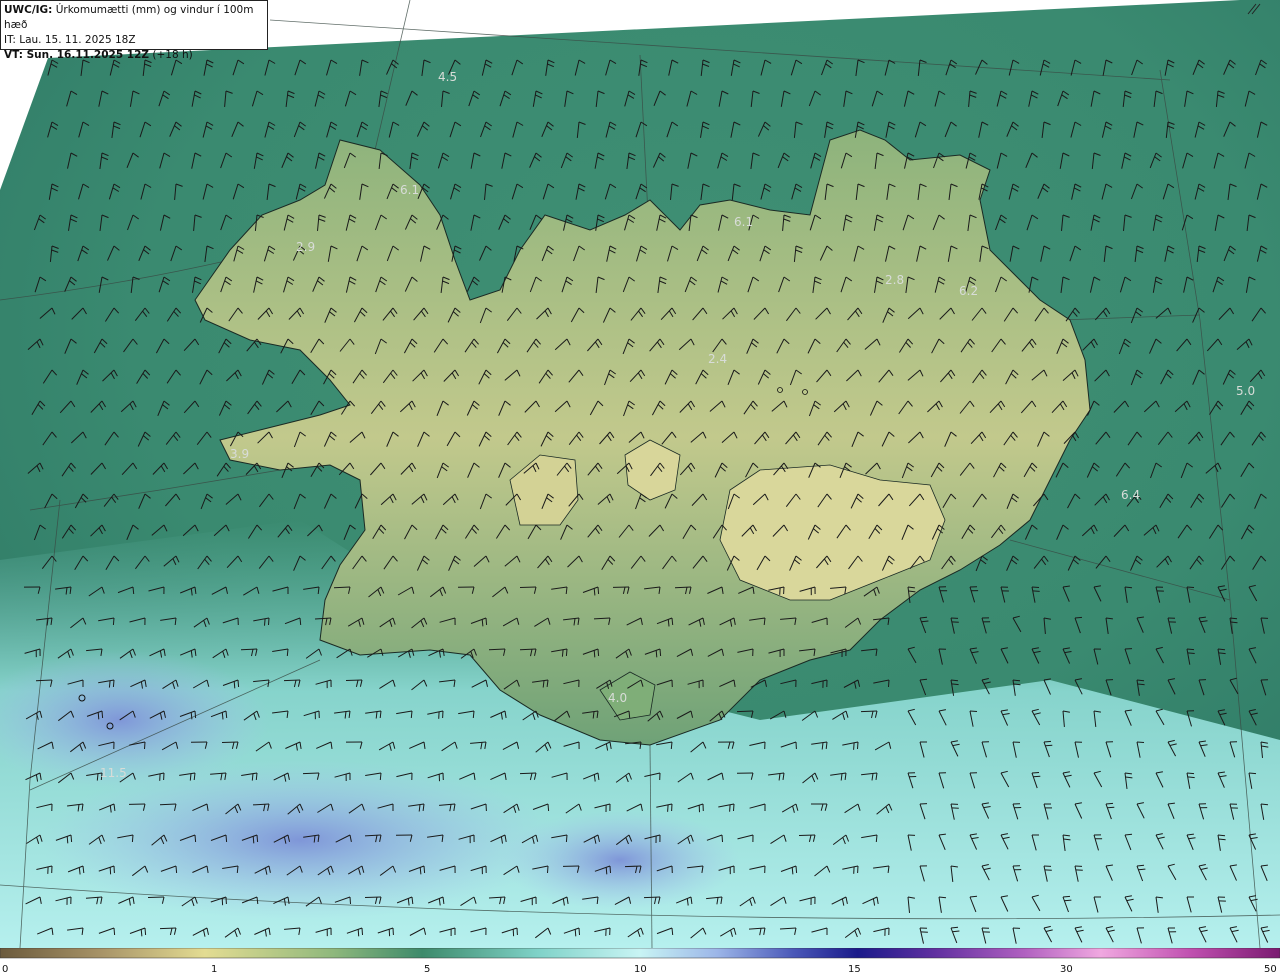  Describe the element at coordinates (640, 969) in the screenshot. I see `legend-tick: 10` at that location.